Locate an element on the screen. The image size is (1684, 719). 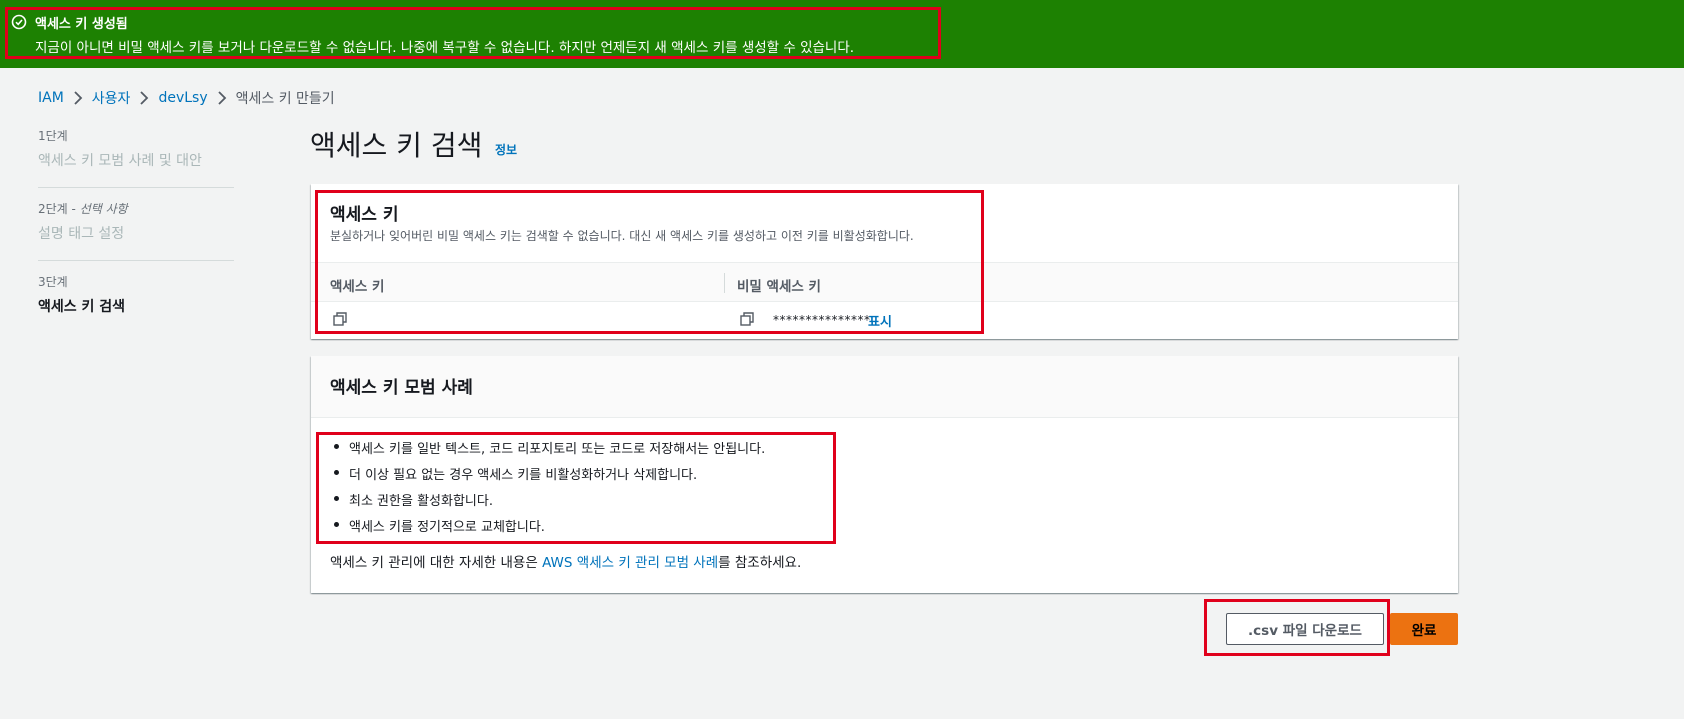
check-circle-icon is located at coordinates (19, 22).